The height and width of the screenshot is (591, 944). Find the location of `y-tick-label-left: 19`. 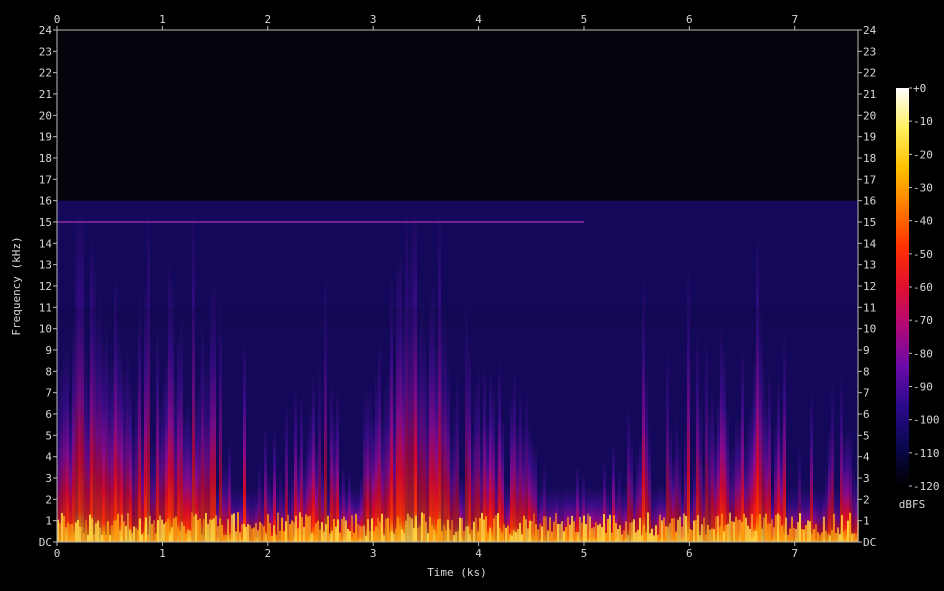

y-tick-label-left: 19 is located at coordinates (45, 137).